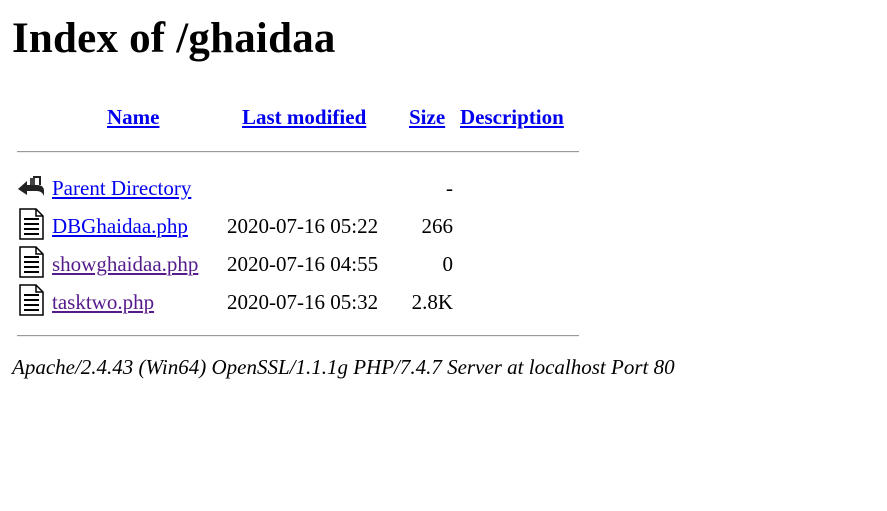 The image size is (887, 511). I want to click on row-last-modified: 2020-07-16 05:22, so click(303, 226).